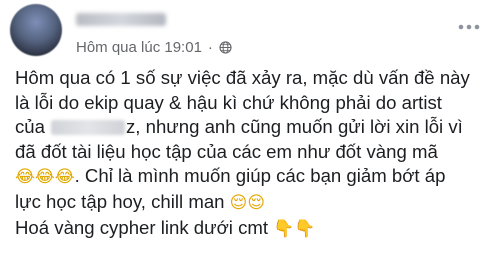 This screenshot has width=496, height=268. What do you see at coordinates (247, 202) in the screenshot?
I see `relieved-emoji: 😌😌` at bounding box center [247, 202].